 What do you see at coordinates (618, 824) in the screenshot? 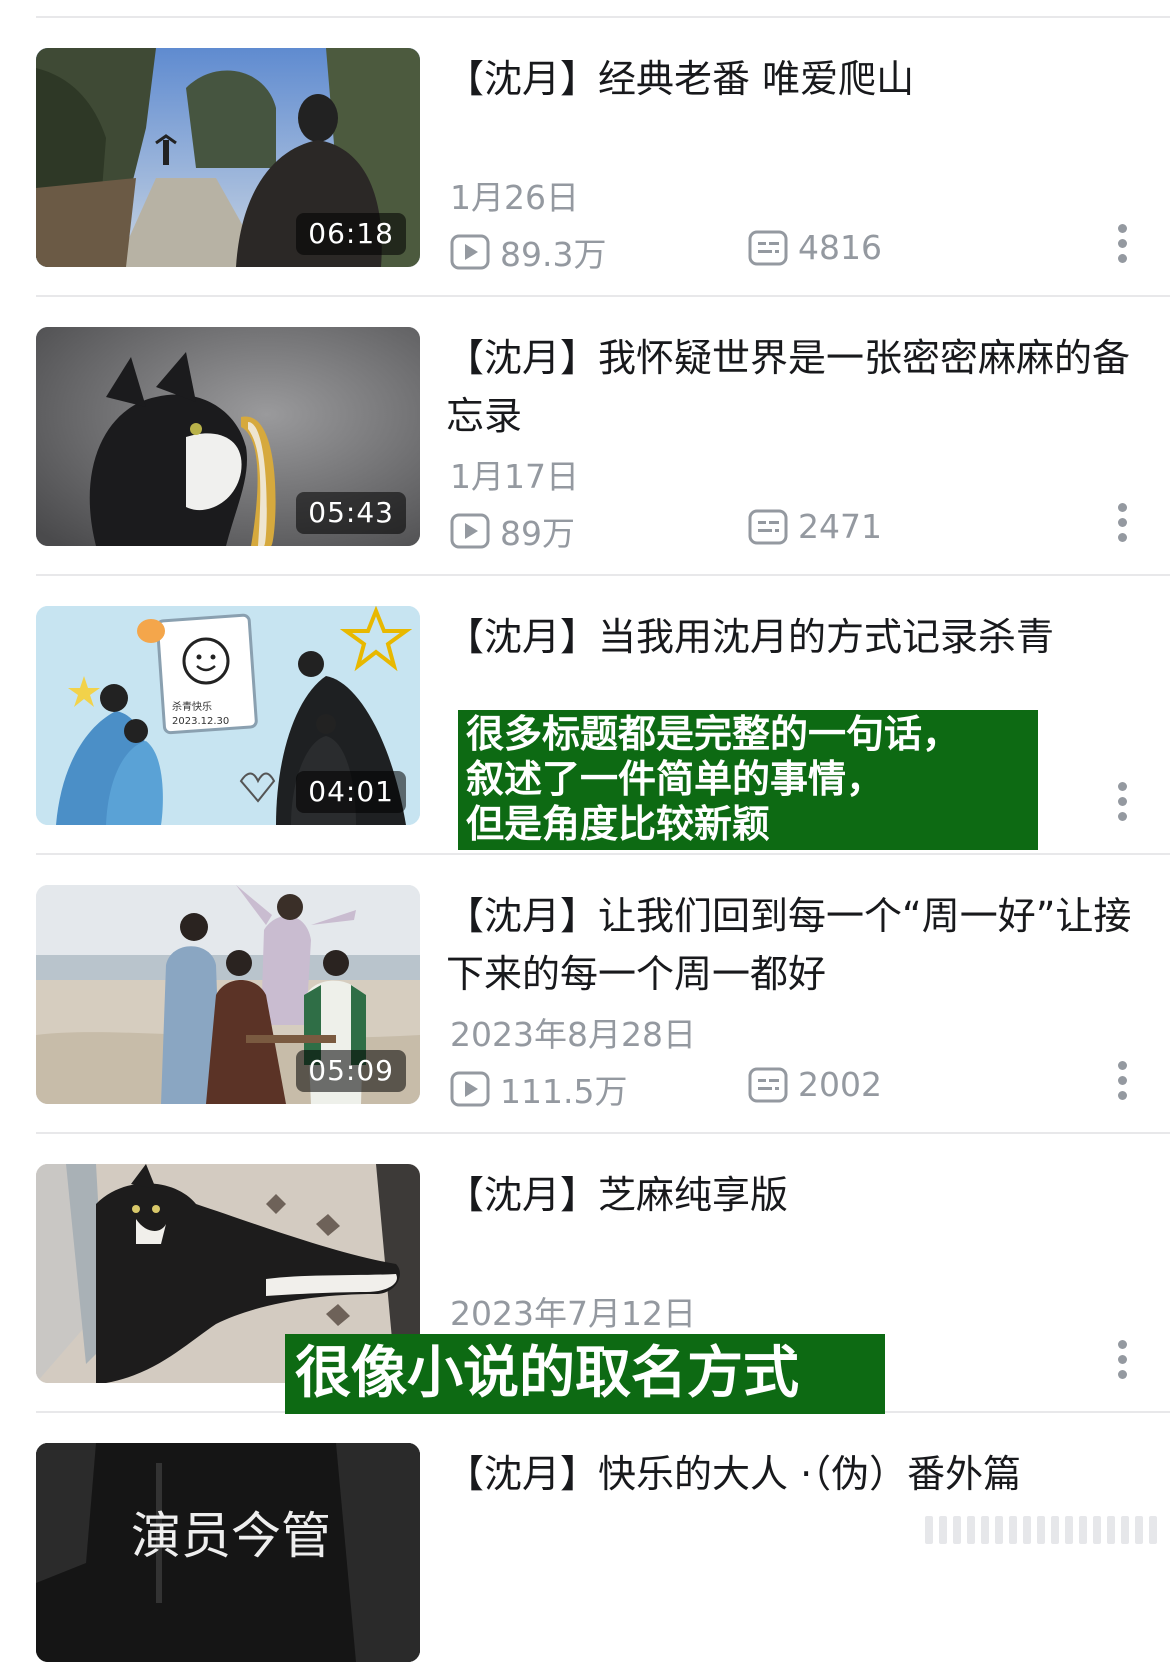
I see `annotation-line: 但是角度比较新颖` at bounding box center [618, 824].